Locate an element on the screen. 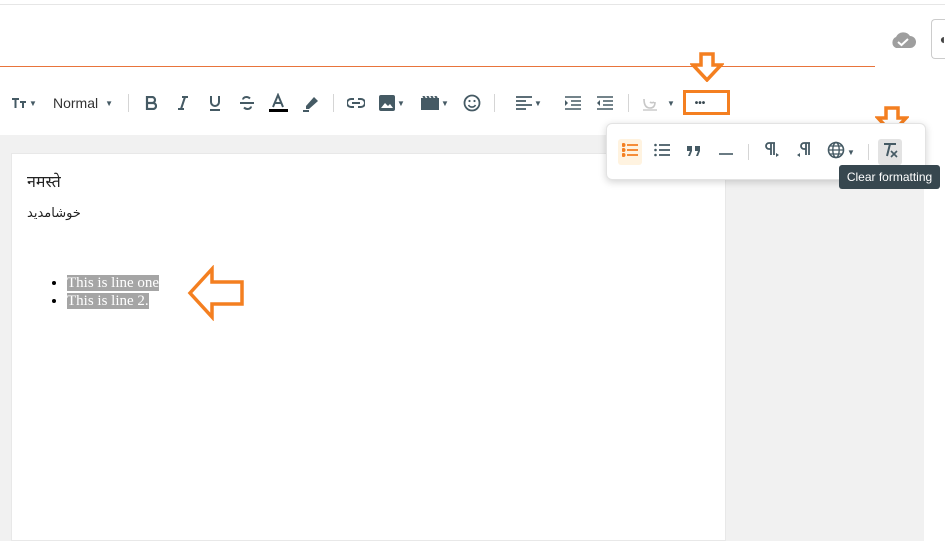 Image resolution: width=945 pixels, height=541 pixels. transliterate-icon is located at coordinates (650, 103).